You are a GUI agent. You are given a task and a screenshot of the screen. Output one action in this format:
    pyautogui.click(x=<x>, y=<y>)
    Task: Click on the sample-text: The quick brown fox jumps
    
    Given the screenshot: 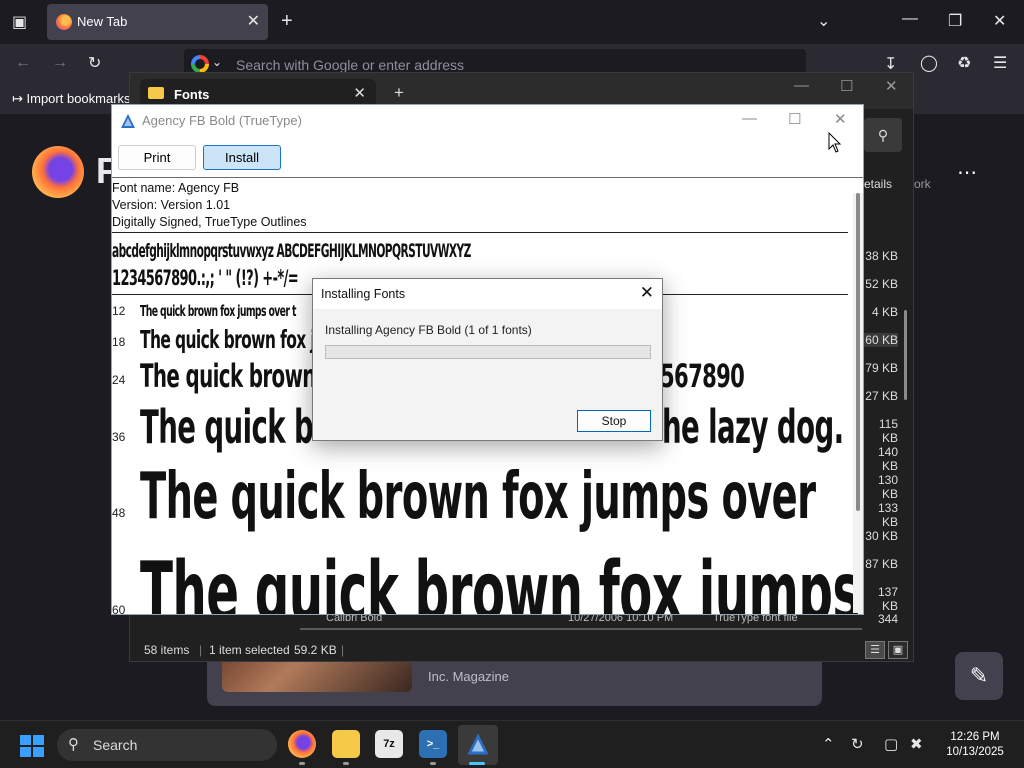 What is the action you would take?
    pyautogui.click(x=500, y=580)
    